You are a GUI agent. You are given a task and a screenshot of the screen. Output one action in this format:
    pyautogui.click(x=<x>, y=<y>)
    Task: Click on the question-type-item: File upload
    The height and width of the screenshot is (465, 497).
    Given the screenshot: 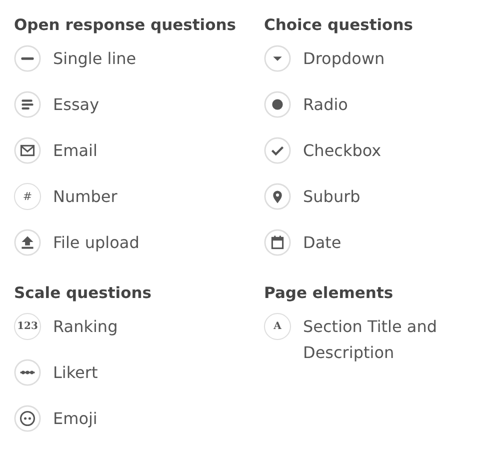 What is the action you would take?
    pyautogui.click(x=138, y=243)
    